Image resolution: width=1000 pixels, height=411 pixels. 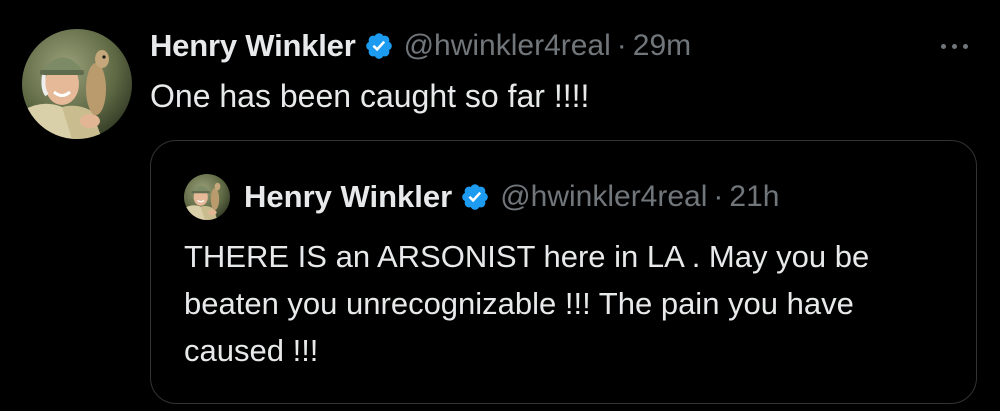 I want to click on quoted-author-handle: @hwinkler4real, so click(x=604, y=196).